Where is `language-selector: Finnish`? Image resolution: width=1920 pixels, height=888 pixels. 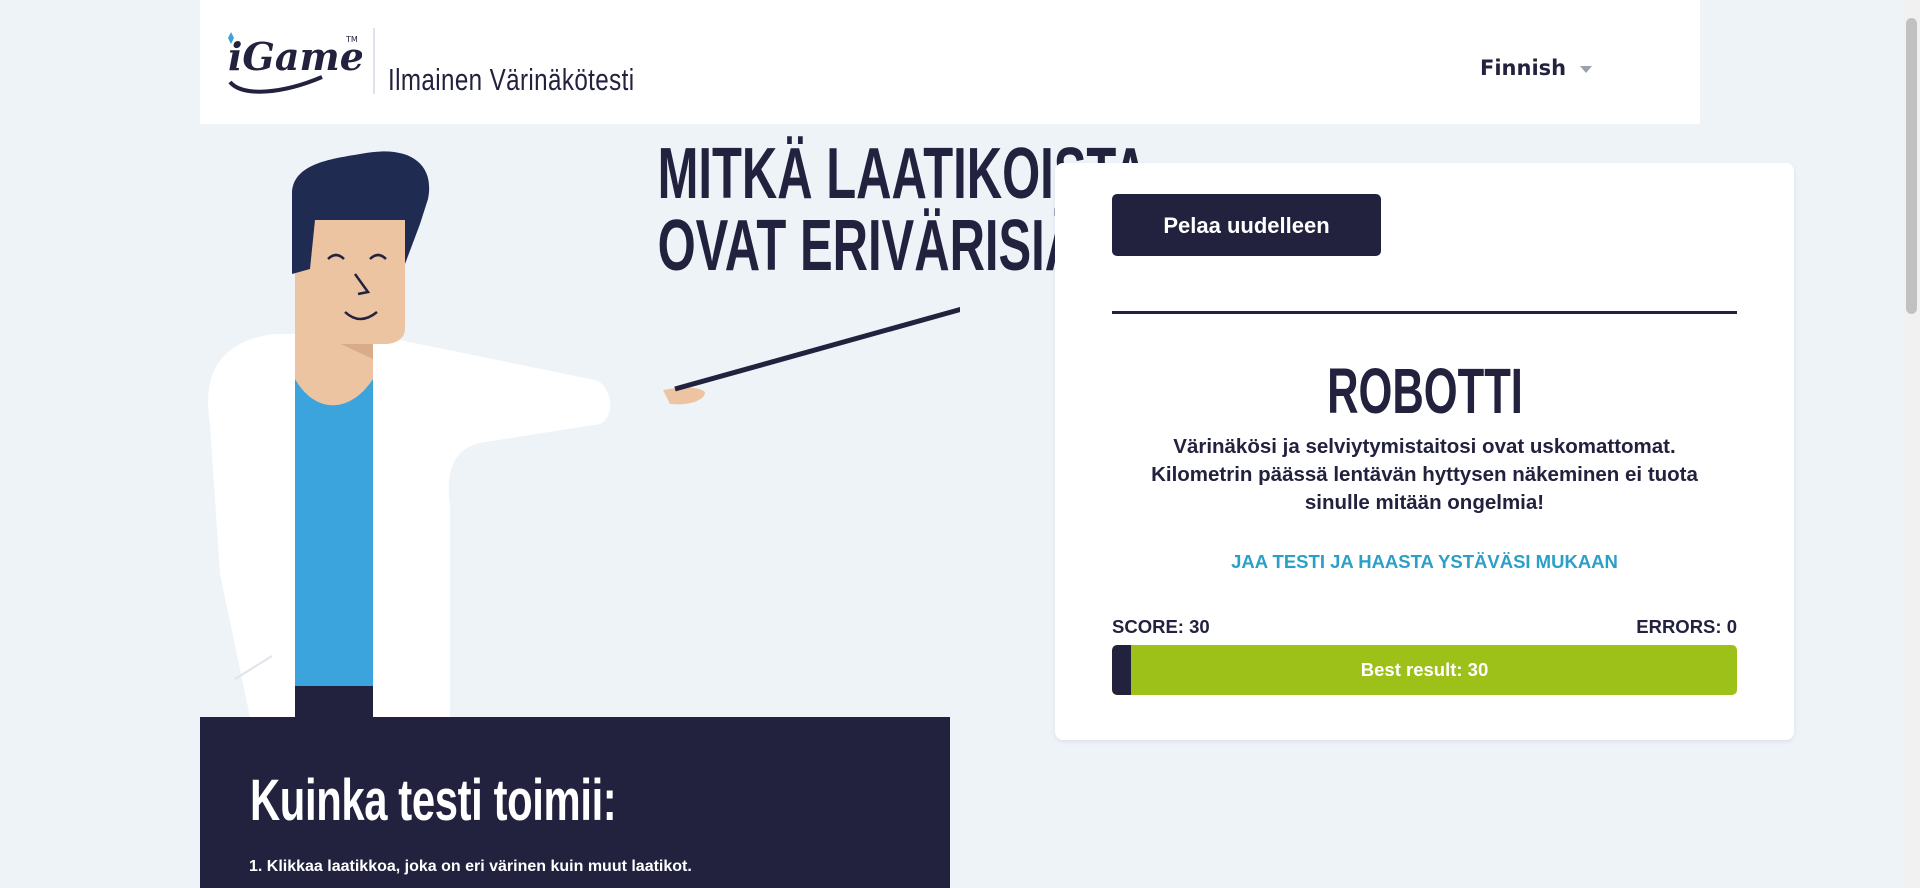
language-selector: Finnish is located at coordinates (1536, 68).